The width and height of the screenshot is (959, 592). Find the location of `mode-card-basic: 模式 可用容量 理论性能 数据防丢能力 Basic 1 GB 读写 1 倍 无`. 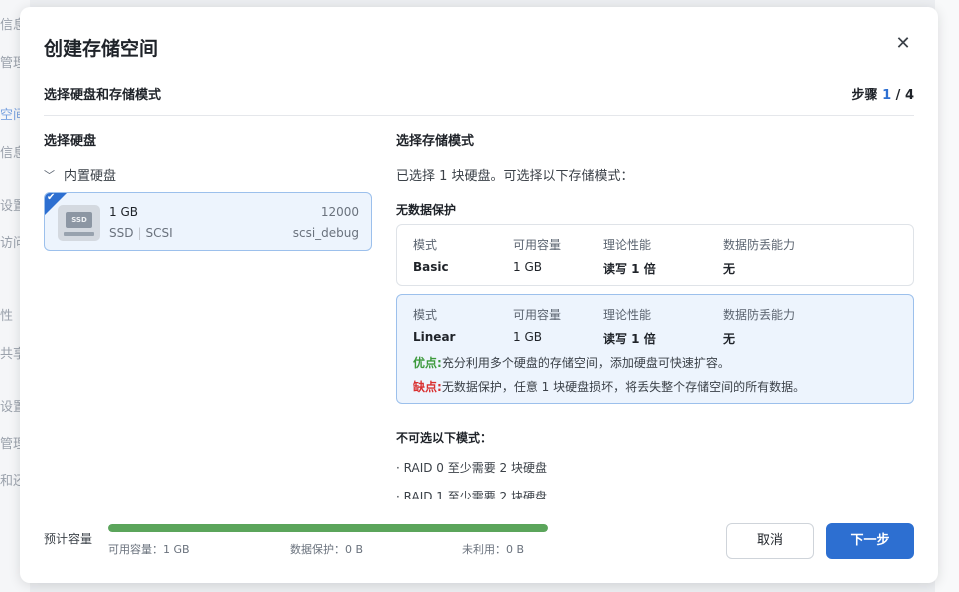

mode-card-basic: 模式 可用容量 理论性能 数据防丢能力 Basic 1 GB 读写 1 倍 无 is located at coordinates (655, 255).